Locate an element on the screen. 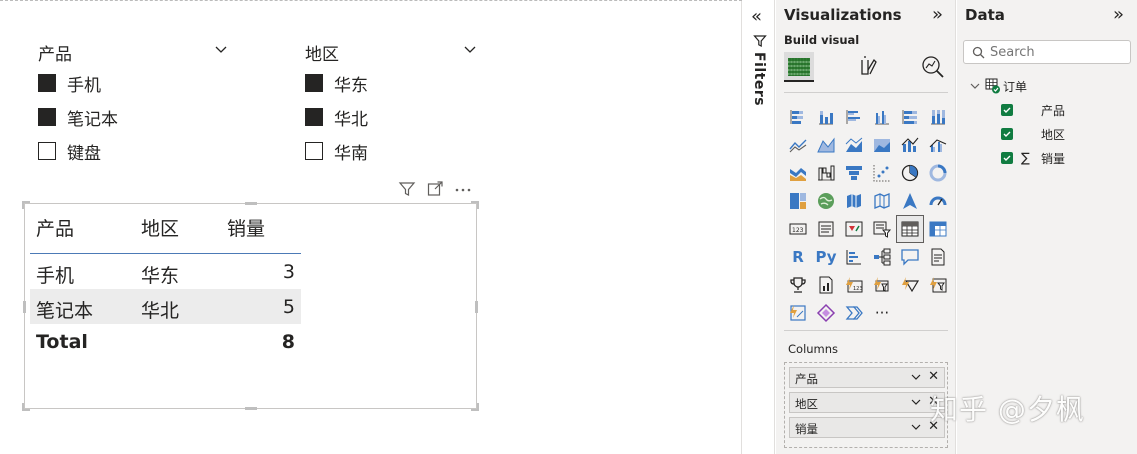  table-icon is located at coordinates (910, 229).